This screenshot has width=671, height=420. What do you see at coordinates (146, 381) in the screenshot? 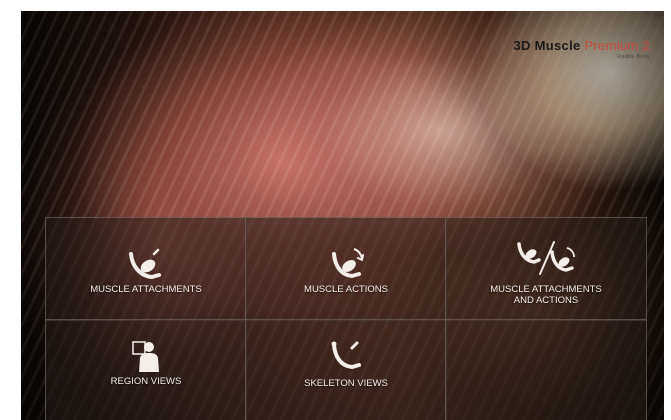
I see `region-views-label: REGION VIEWS` at bounding box center [146, 381].